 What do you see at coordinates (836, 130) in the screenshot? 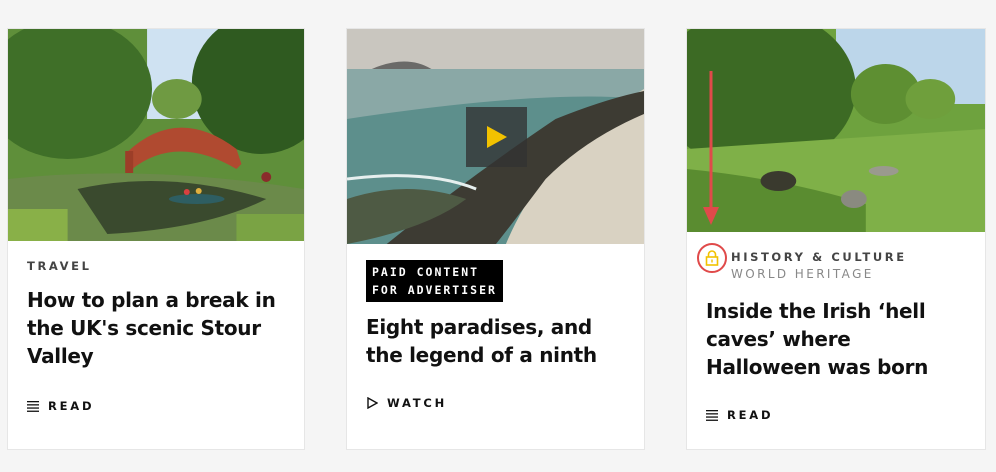
I see `card-image-hell-caves` at bounding box center [836, 130].